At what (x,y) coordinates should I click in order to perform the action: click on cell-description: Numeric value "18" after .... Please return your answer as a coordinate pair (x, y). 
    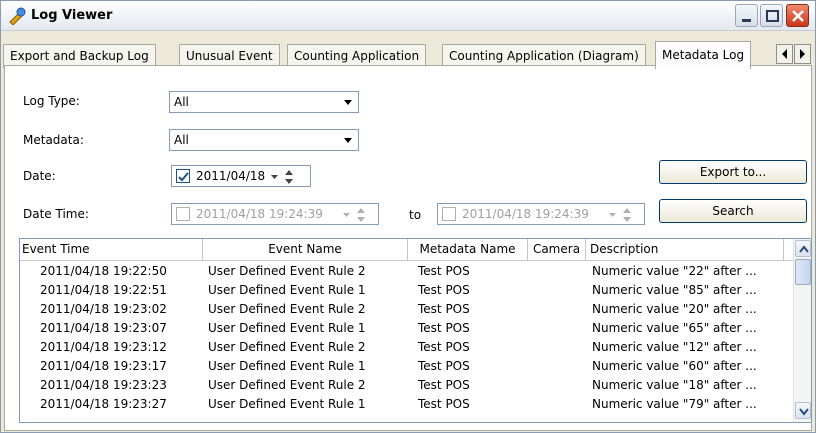
    Looking at the image, I should click on (674, 385).